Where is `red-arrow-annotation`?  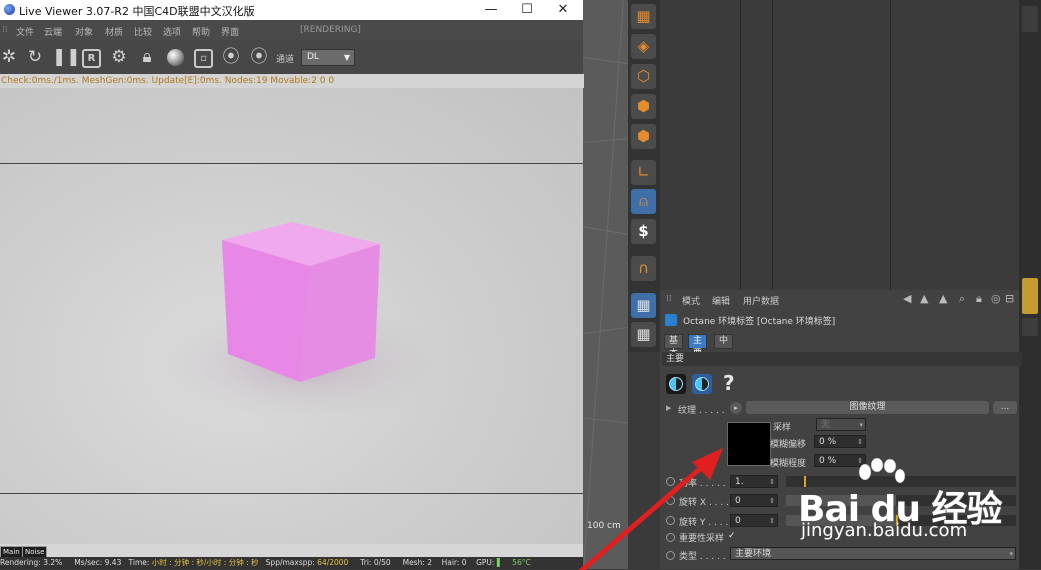
red-arrow-annotation is located at coordinates (650, 509).